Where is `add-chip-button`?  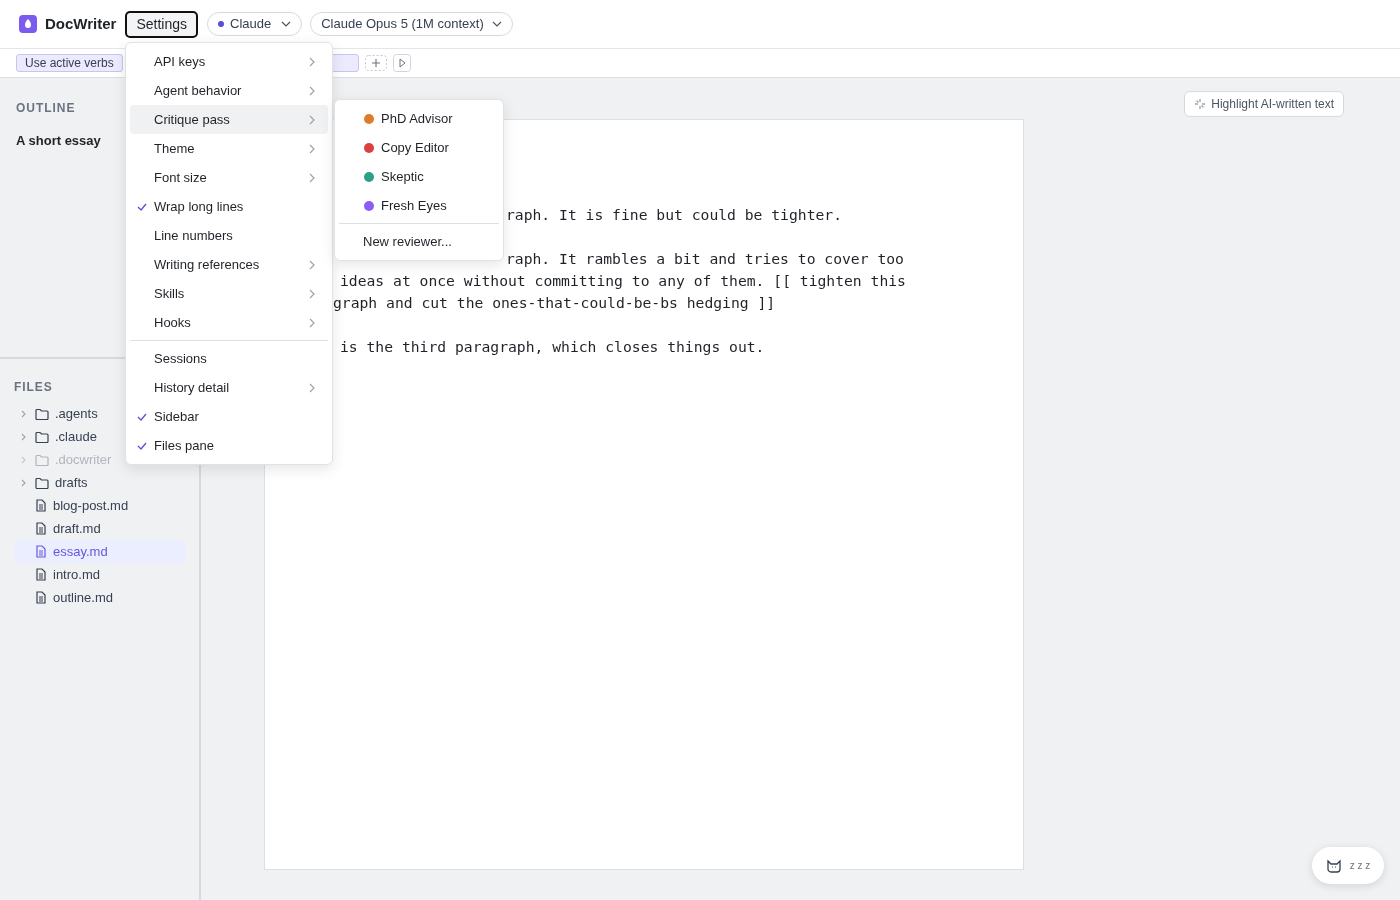
add-chip-button is located at coordinates (375, 63).